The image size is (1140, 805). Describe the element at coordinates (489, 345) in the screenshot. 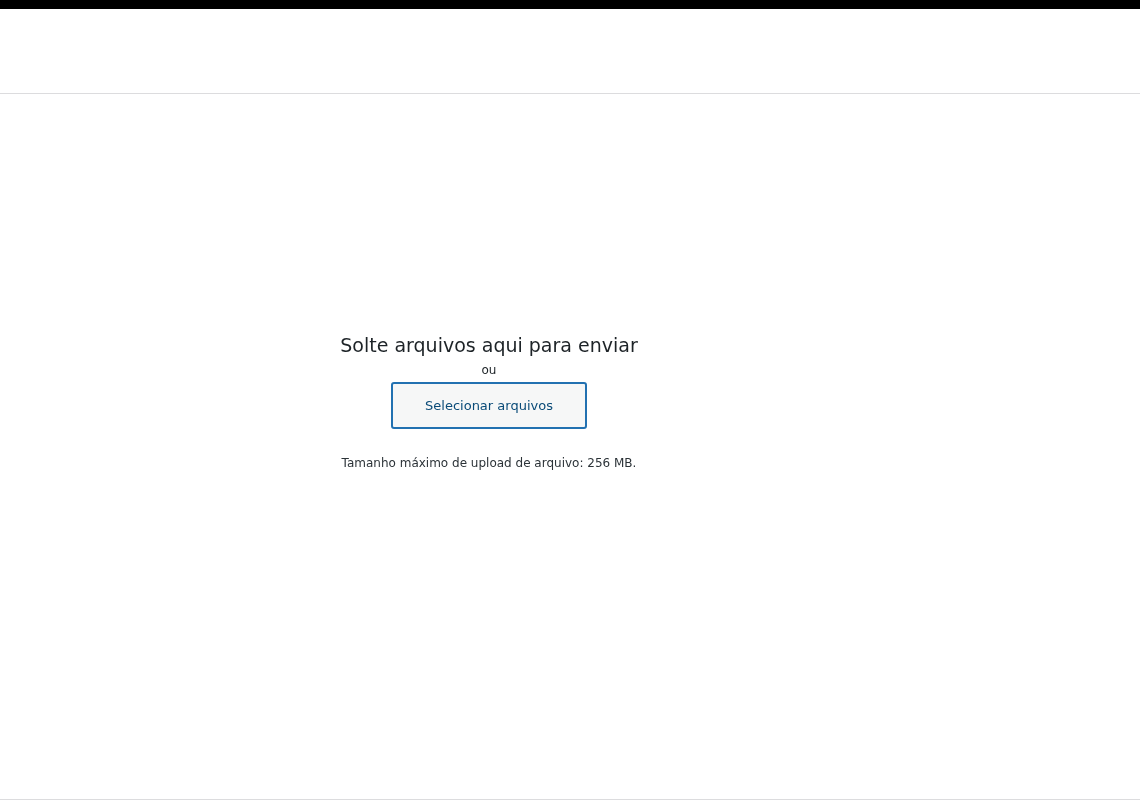

I see `drop-title: Solte arquivos aqui para enviar` at that location.